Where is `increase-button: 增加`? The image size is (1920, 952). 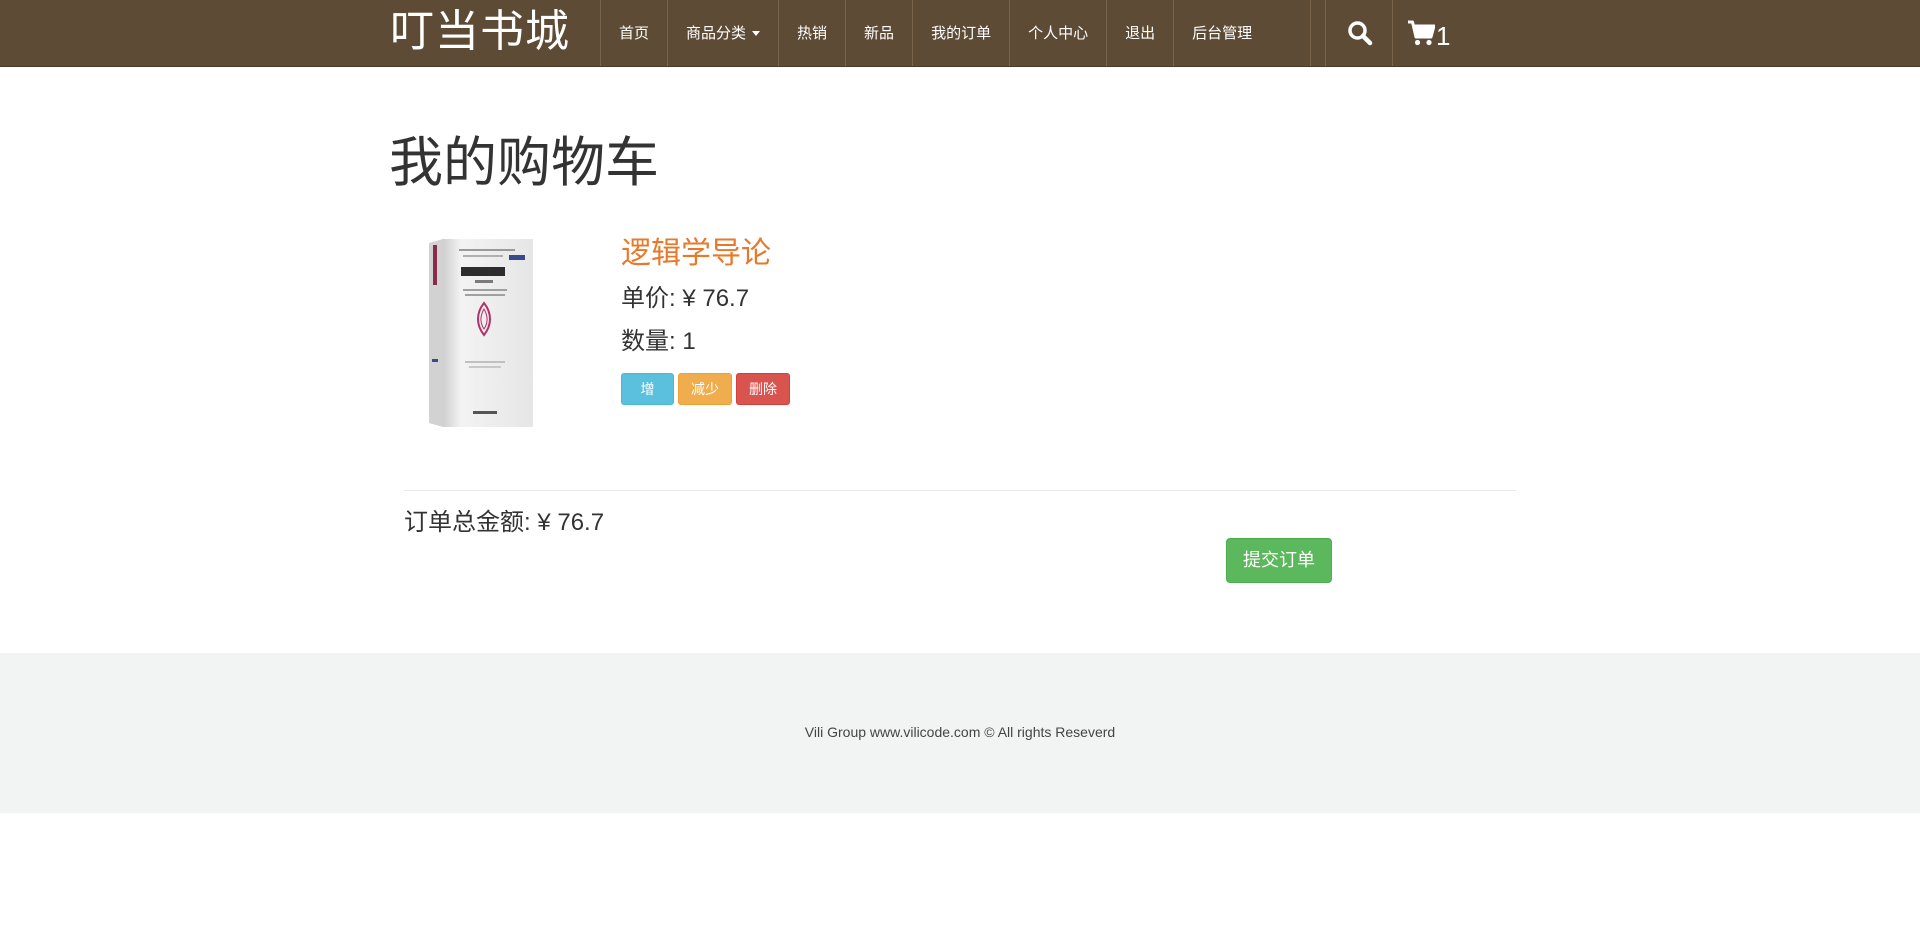
increase-button: 增加 is located at coordinates (647, 401).